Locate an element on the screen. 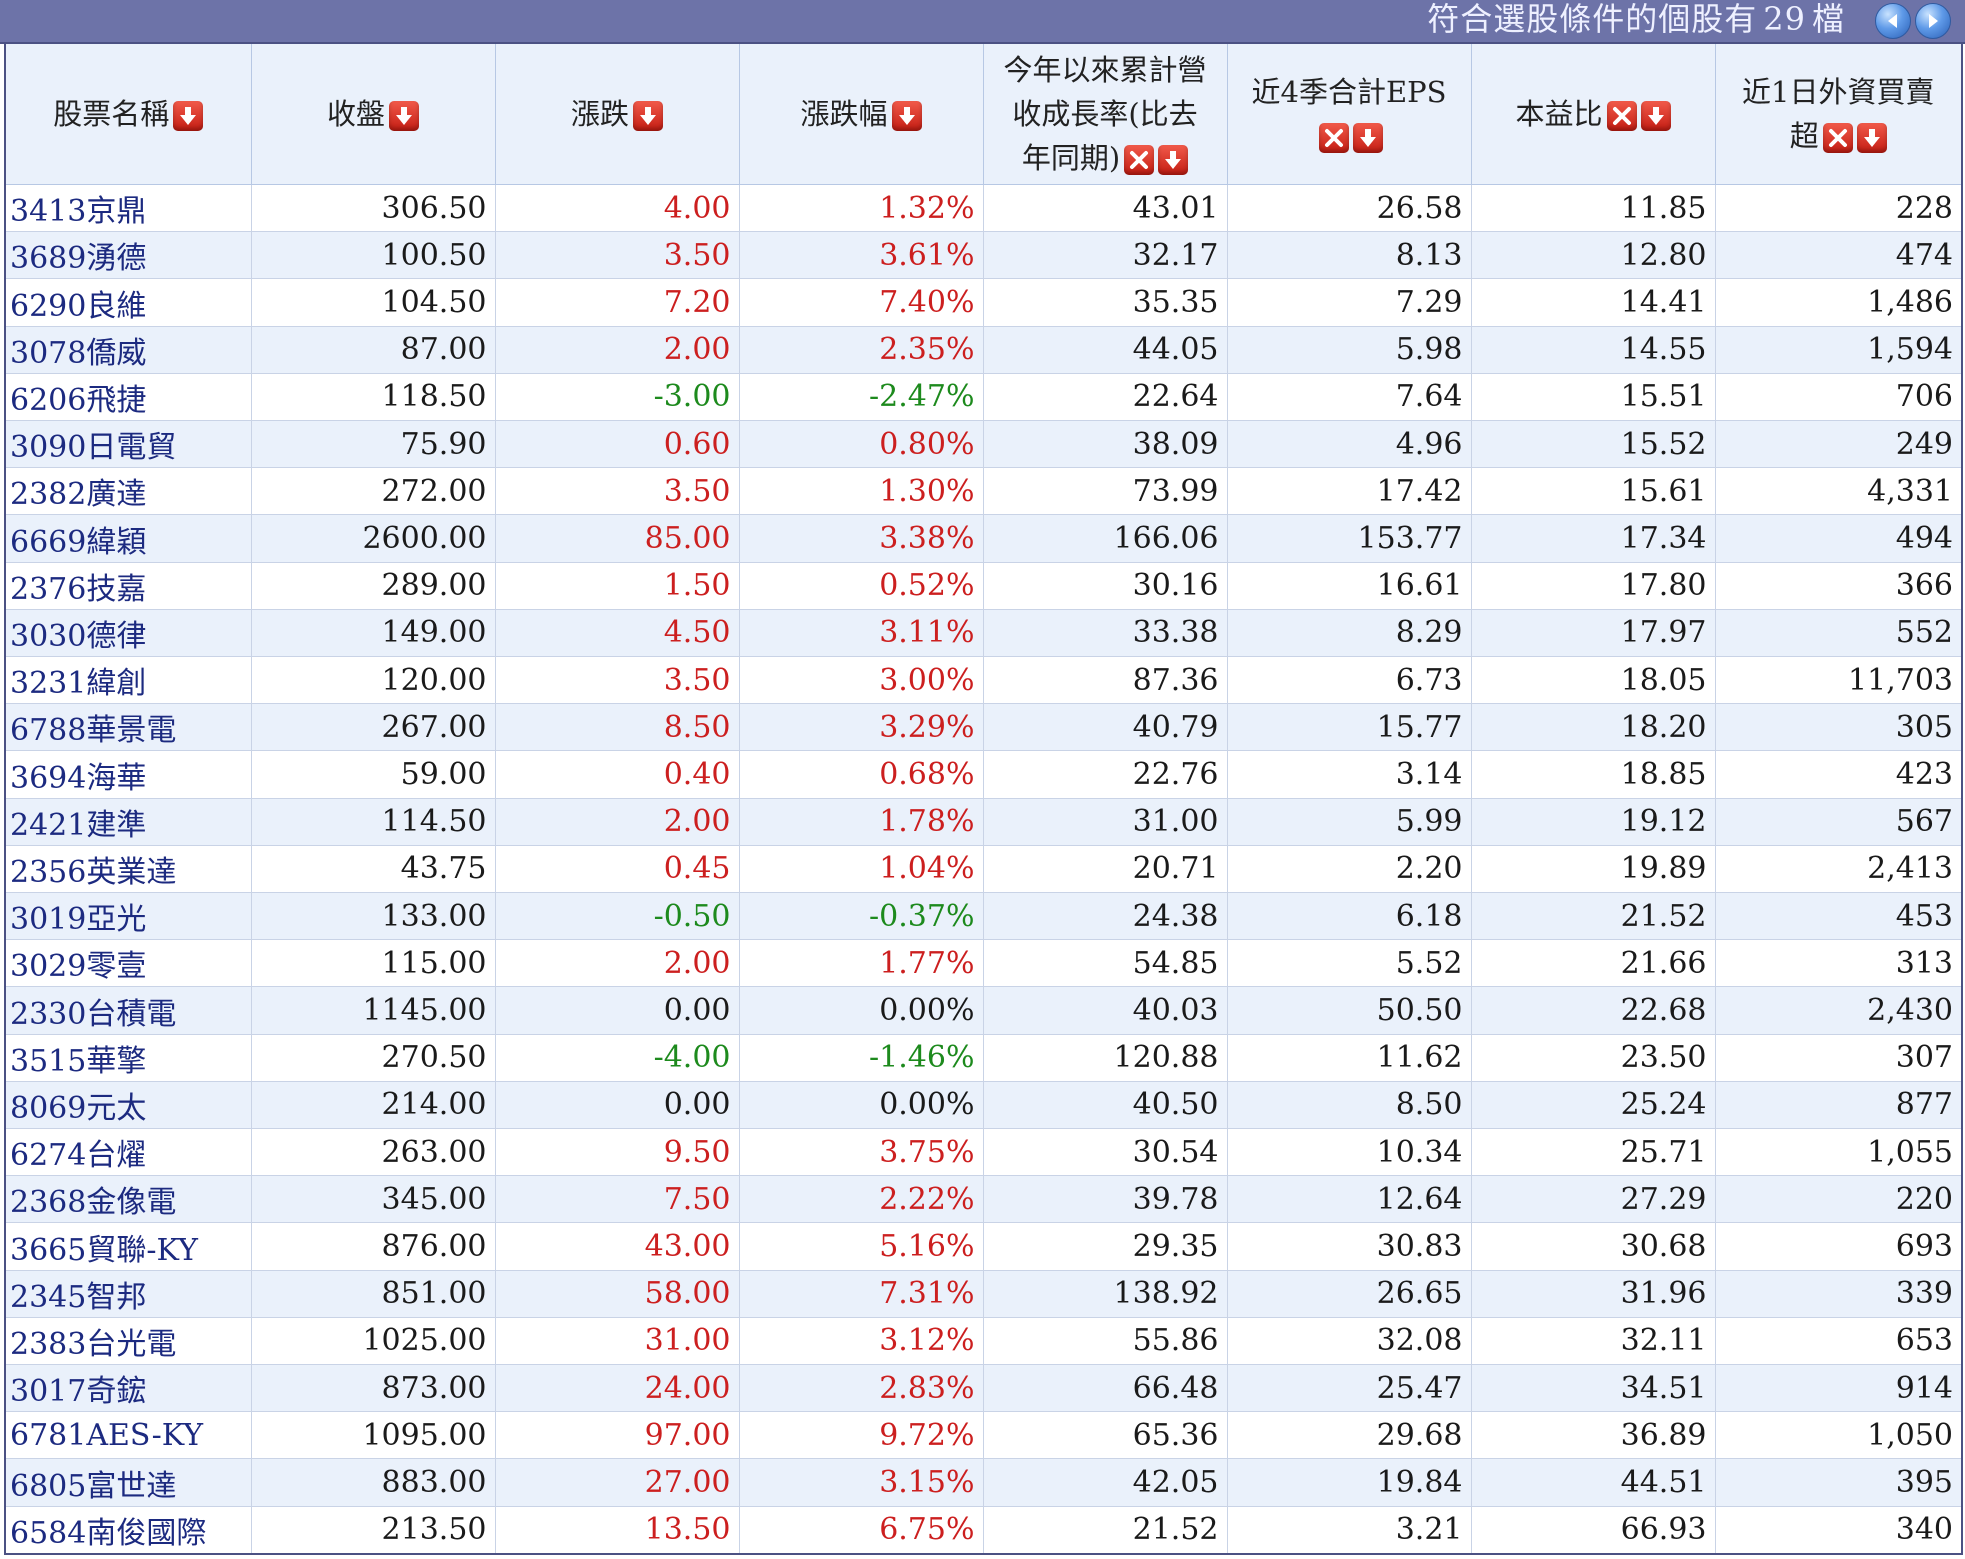 The width and height of the screenshot is (1965, 1559). cell-chg: 7.50 is located at coordinates (617, 1199).